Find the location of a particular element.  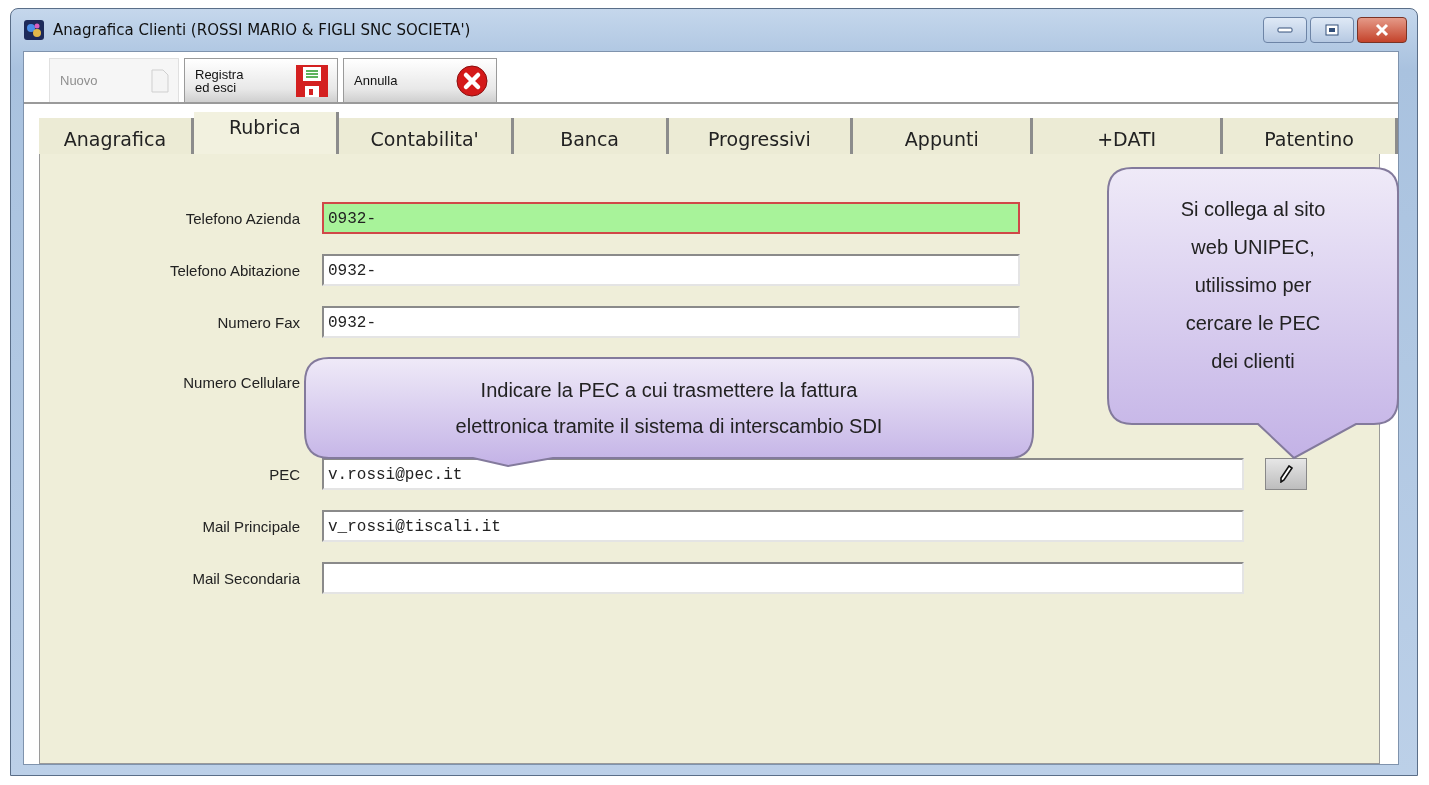

tab: Rubrica is located at coordinates (266, 133).